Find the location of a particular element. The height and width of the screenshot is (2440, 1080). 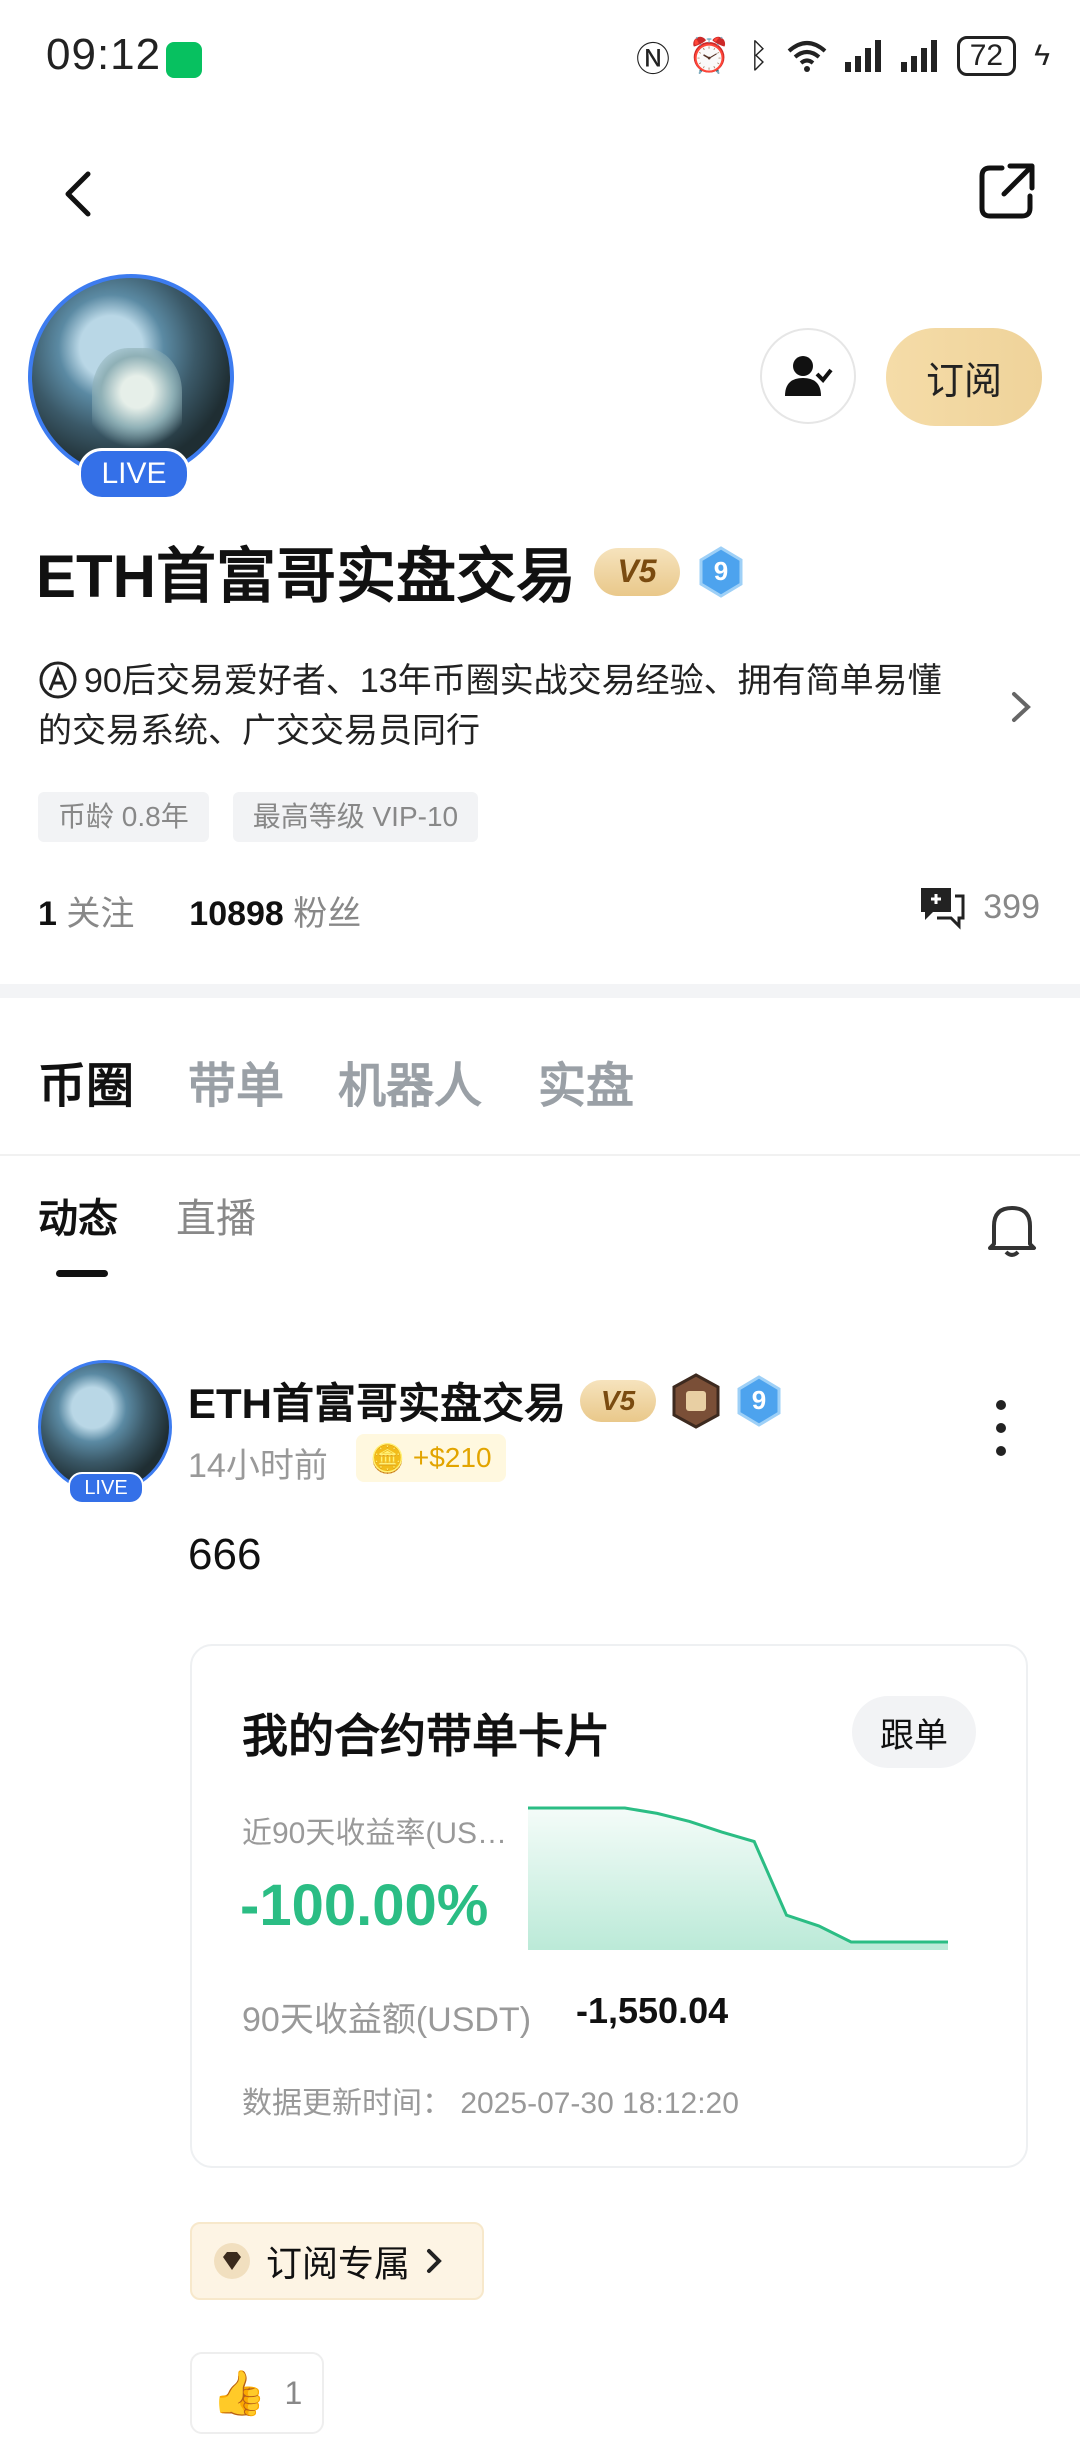

comments-button: 399 is located at coordinates (978, 907).